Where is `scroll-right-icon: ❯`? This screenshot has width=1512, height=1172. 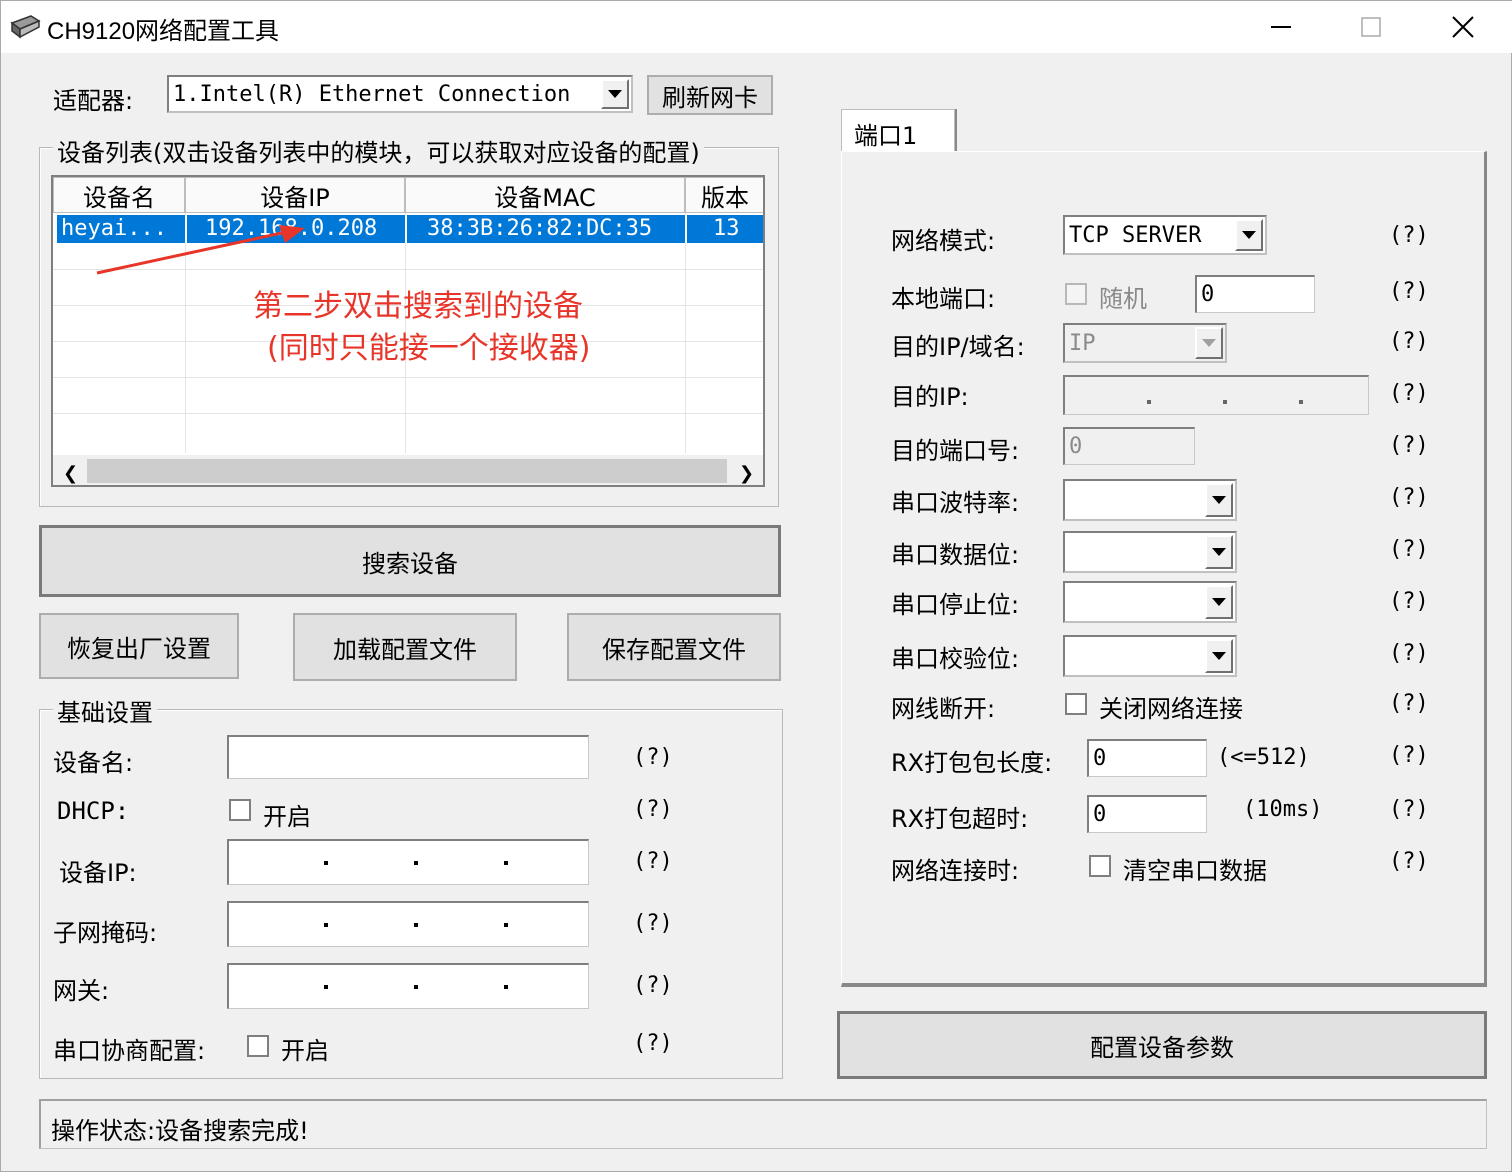 scroll-right-icon: ❯ is located at coordinates (746, 473).